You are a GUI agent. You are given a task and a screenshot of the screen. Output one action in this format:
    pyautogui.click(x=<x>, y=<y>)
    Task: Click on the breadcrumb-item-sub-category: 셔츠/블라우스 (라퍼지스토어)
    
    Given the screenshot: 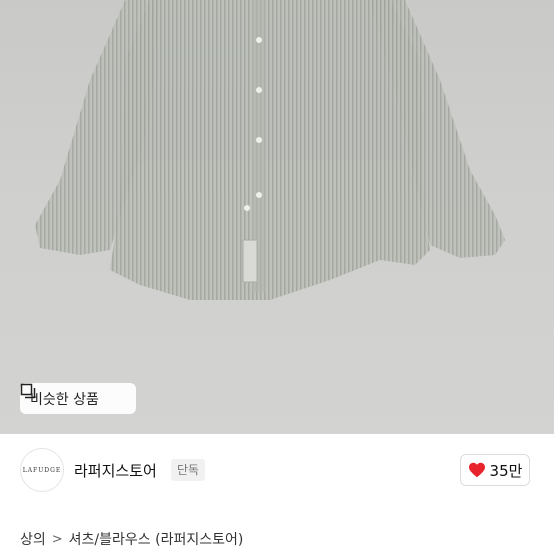 What is the action you would take?
    pyautogui.click(x=156, y=539)
    